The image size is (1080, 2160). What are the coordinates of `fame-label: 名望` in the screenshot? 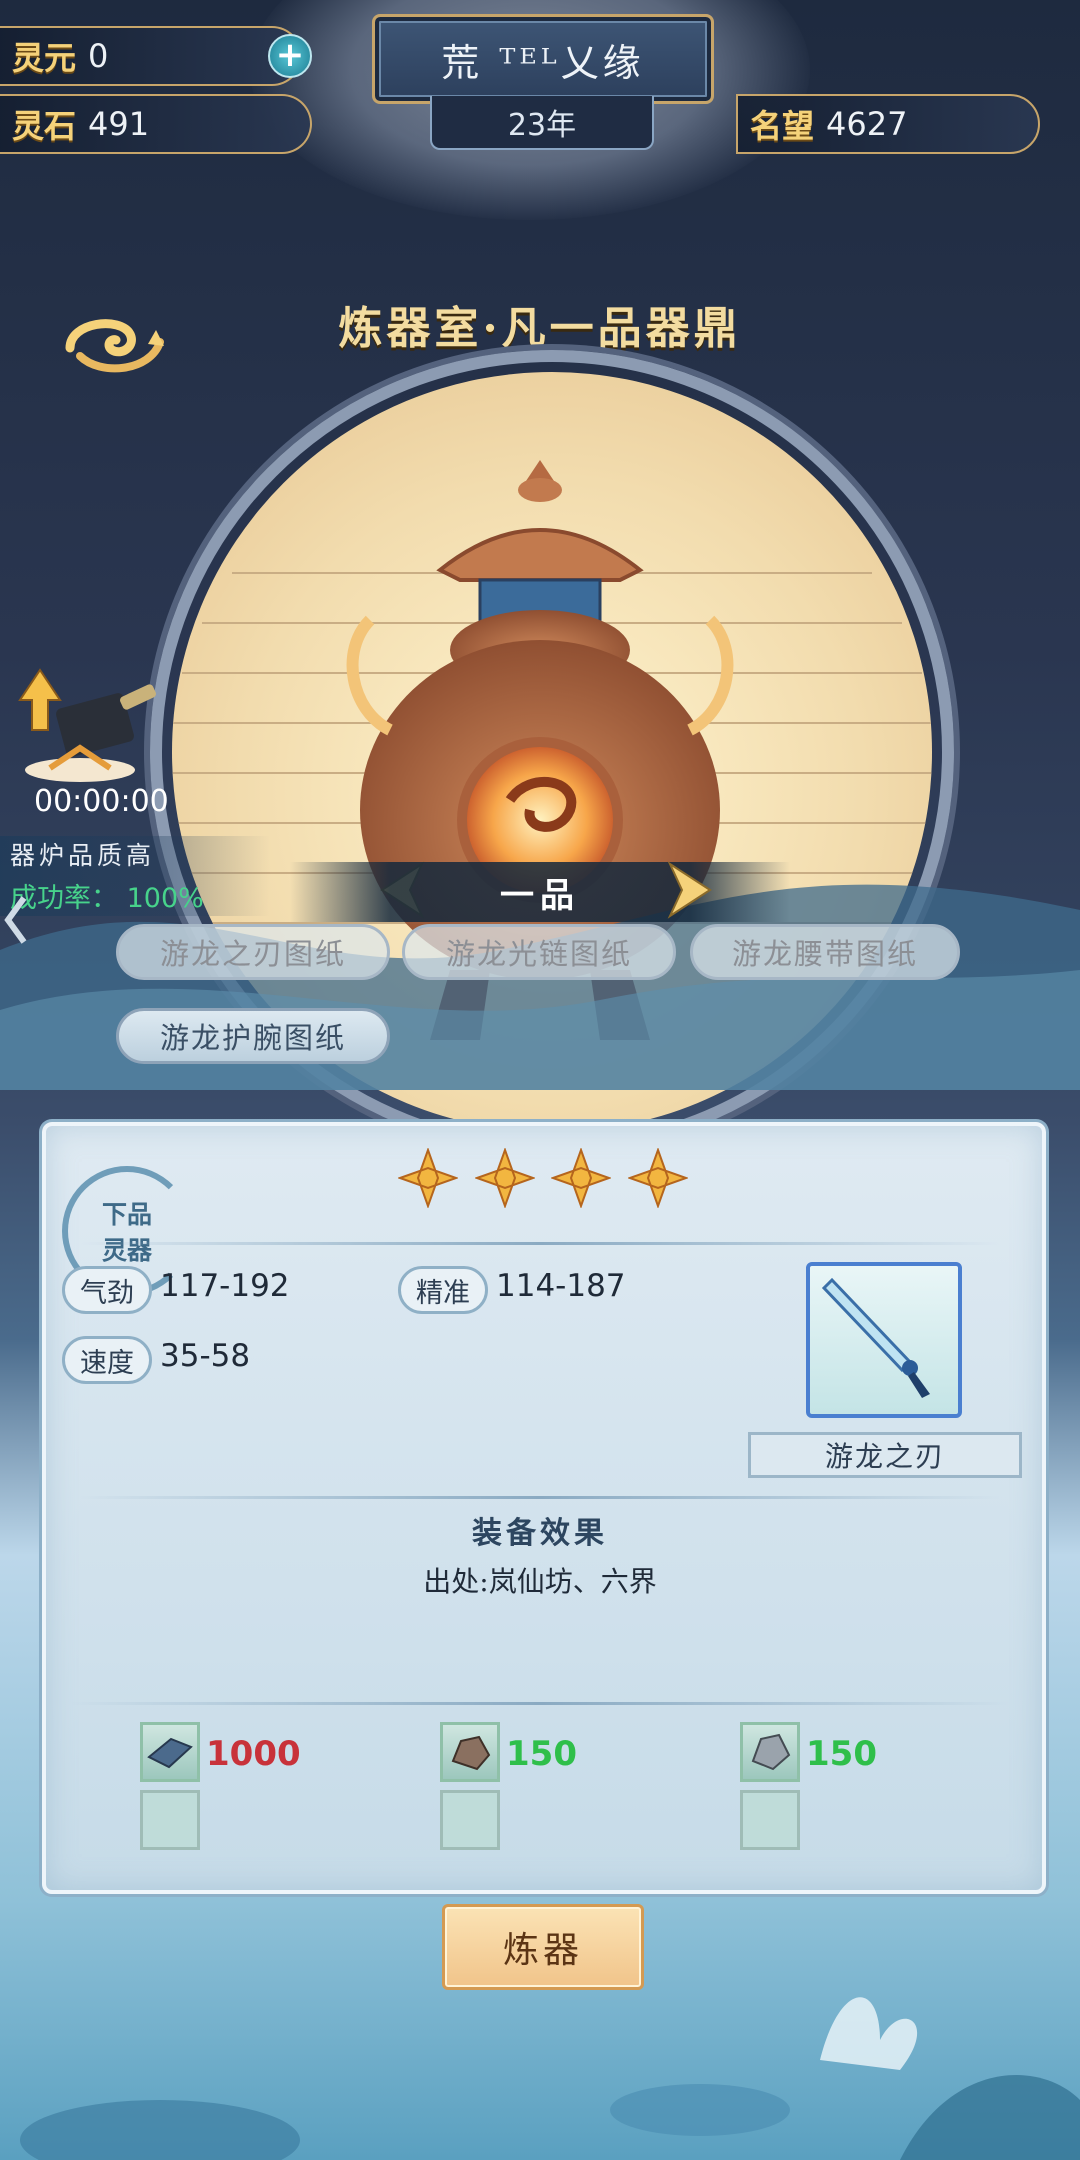 It's located at (782, 126).